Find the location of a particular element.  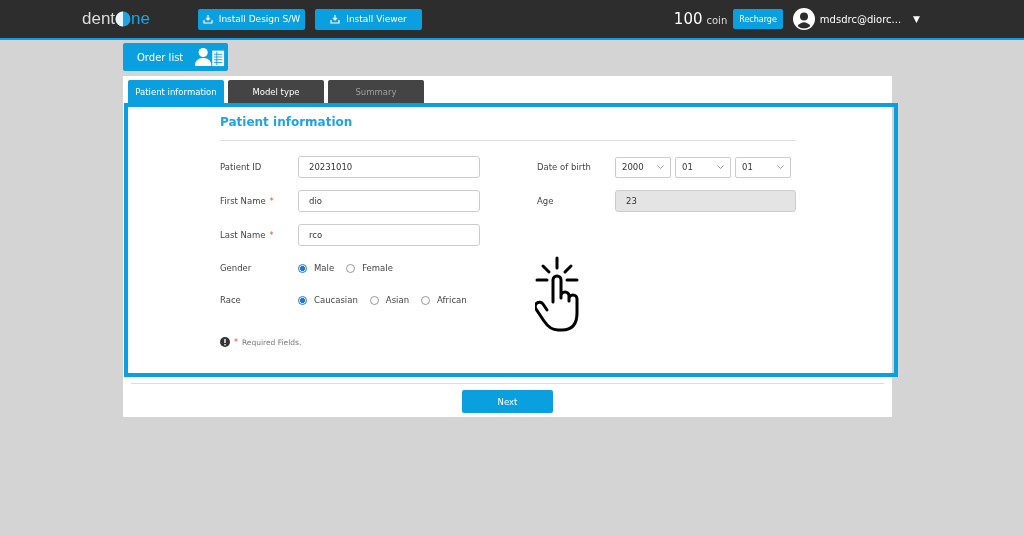

field-label: Date of birth is located at coordinates (564, 167).